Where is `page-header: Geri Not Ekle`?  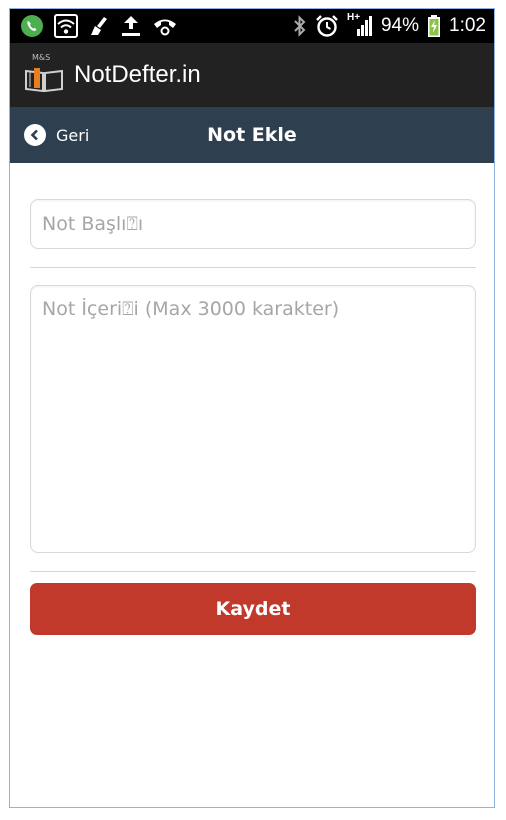
page-header: Geri Not Ekle is located at coordinates (252, 135).